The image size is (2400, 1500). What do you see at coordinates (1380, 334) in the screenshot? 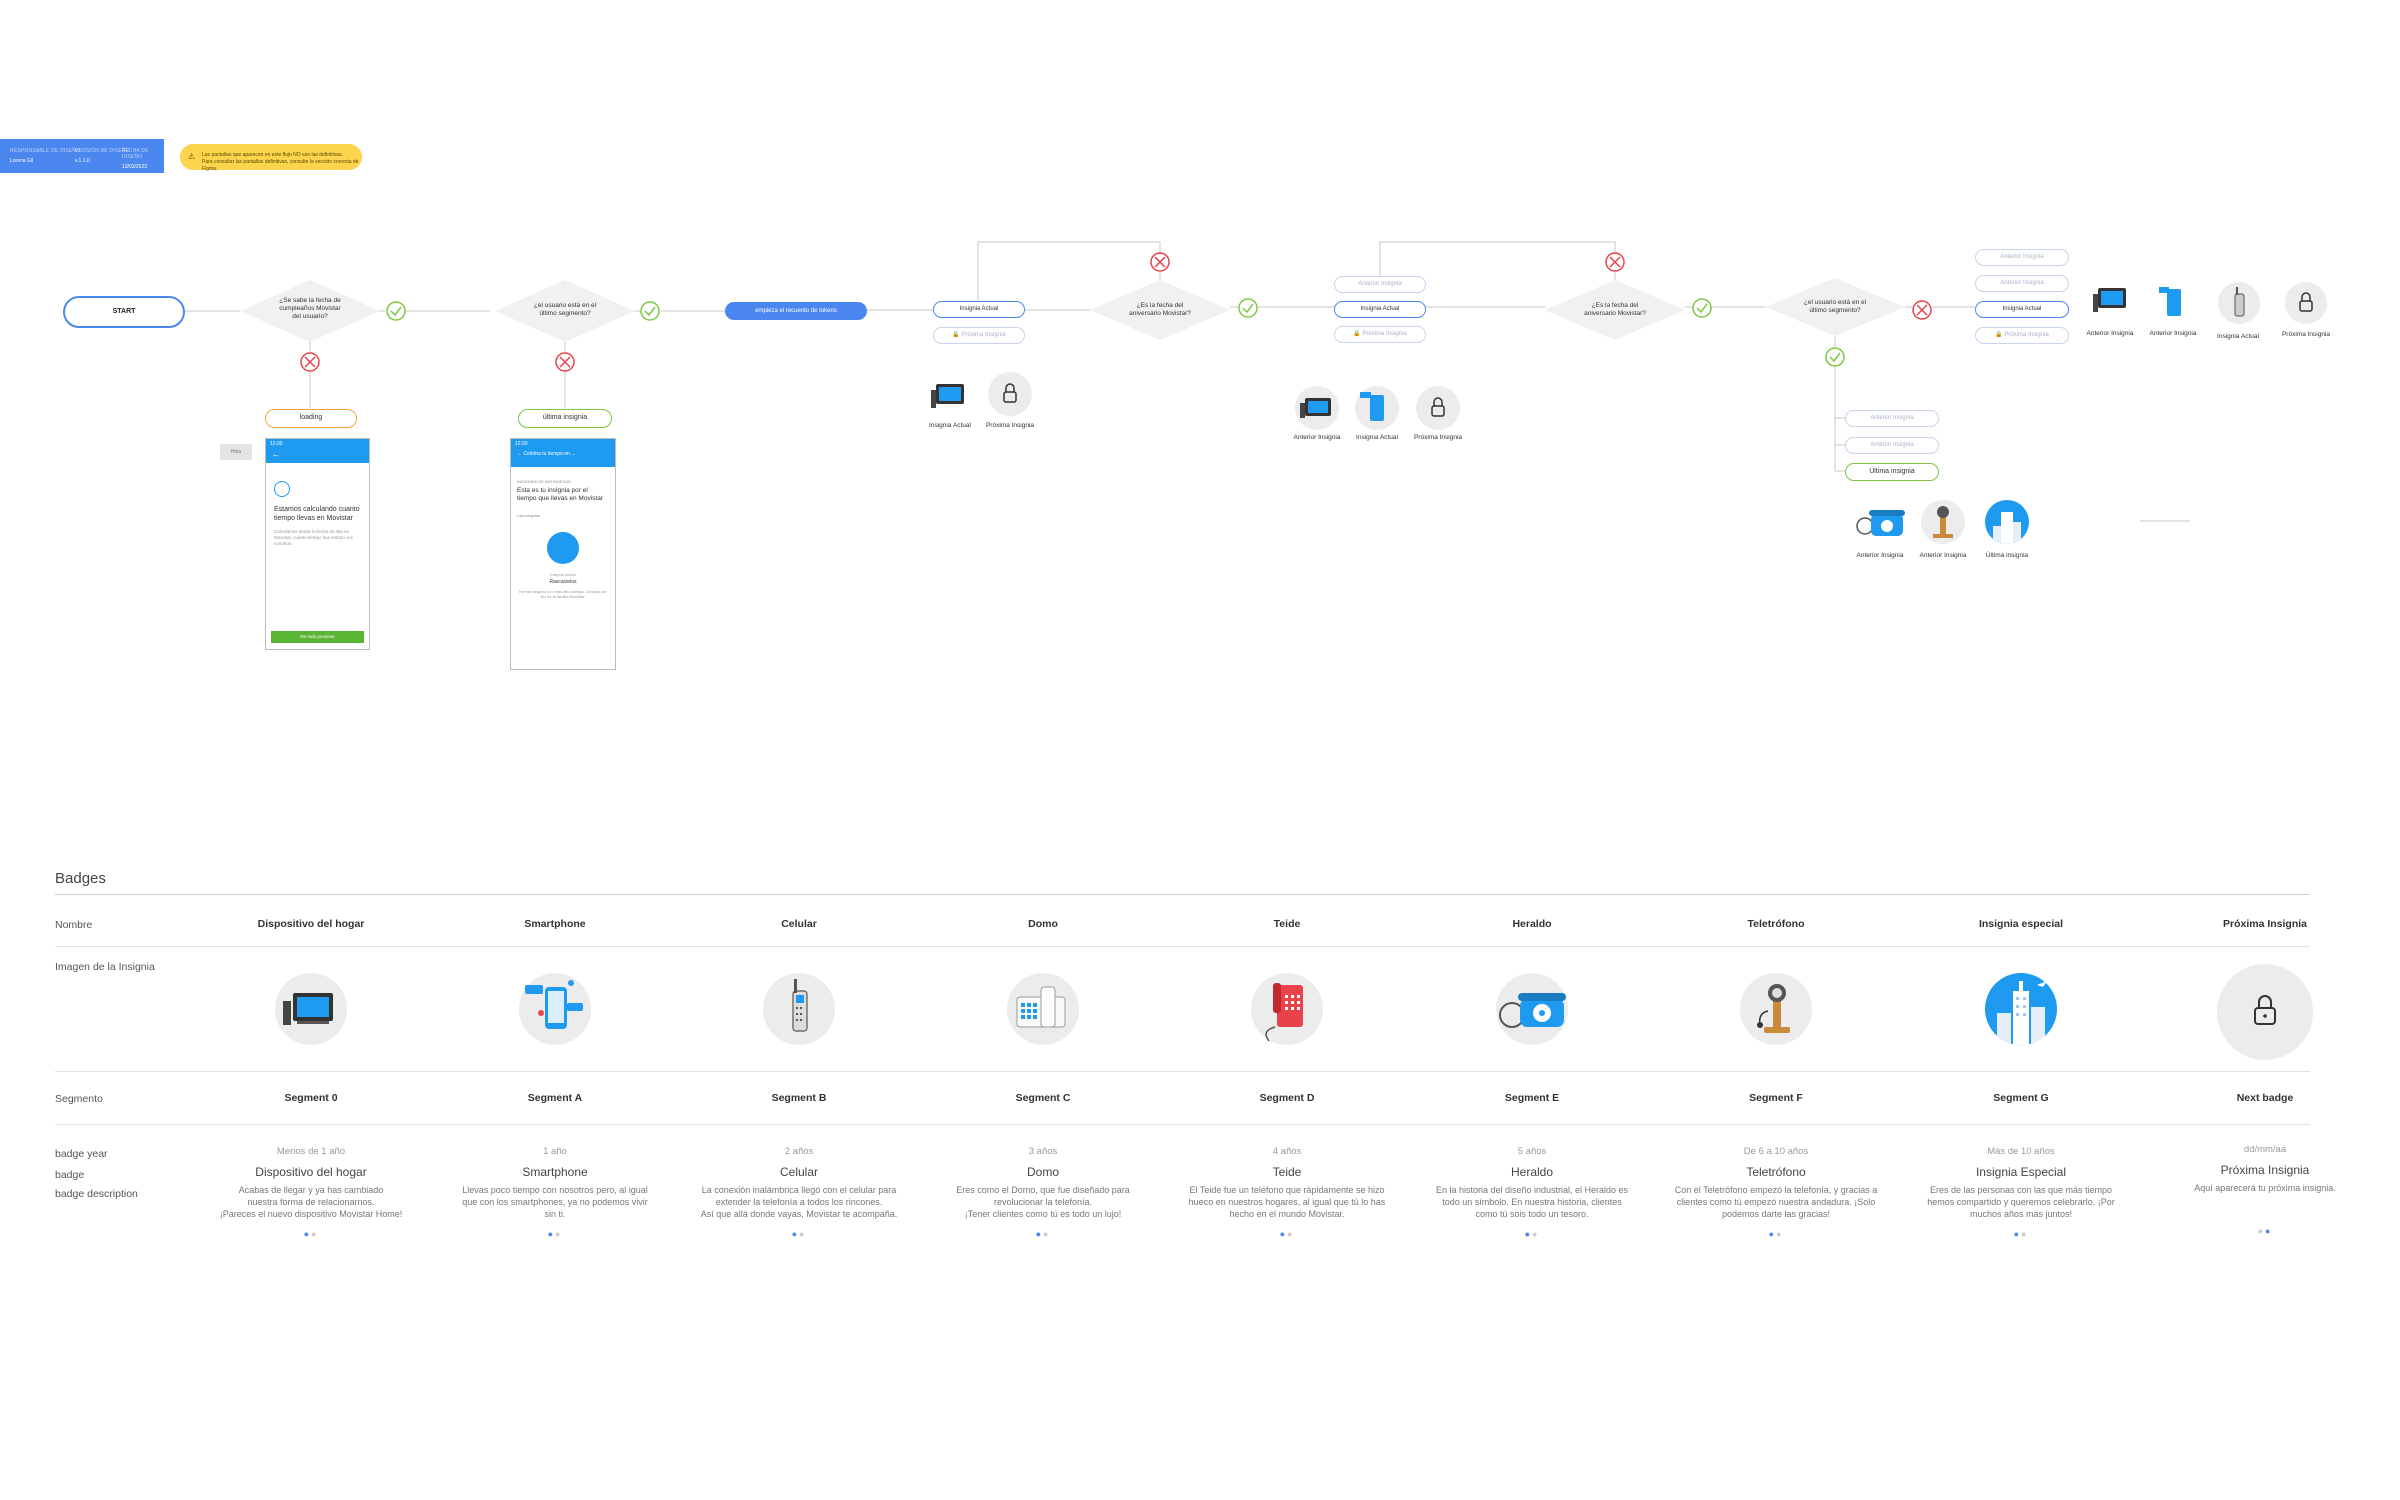
I see `proxima-insignia-pill-2: 🔒 Próxima Insignia` at bounding box center [1380, 334].